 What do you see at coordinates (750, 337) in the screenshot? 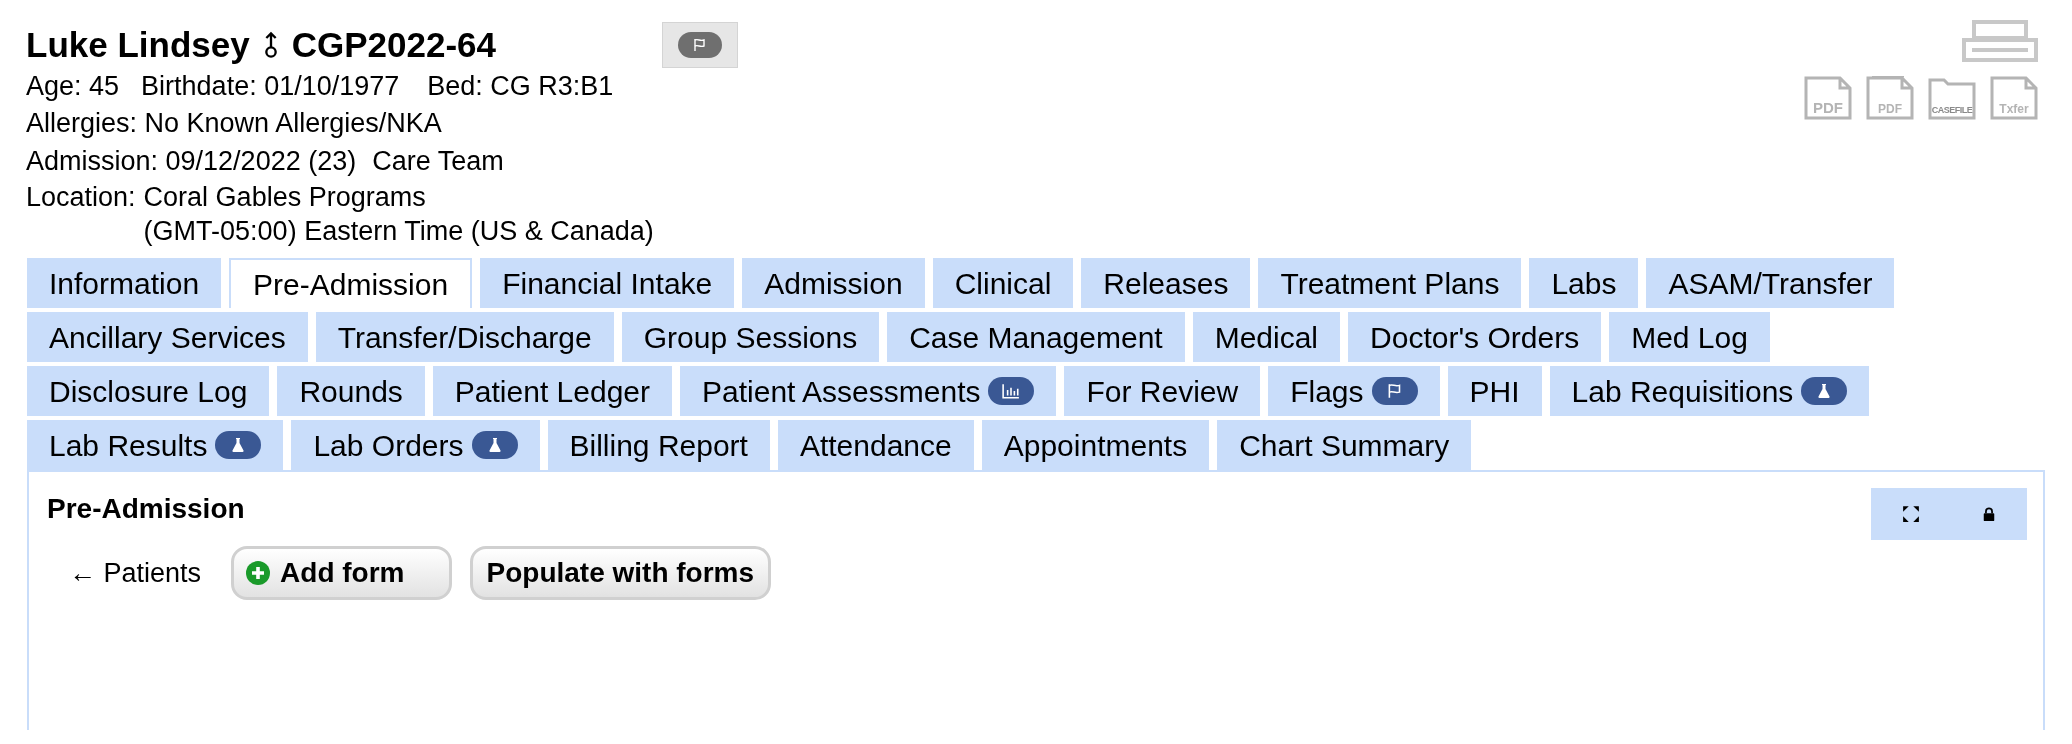
I see `tab: Group Sessions` at bounding box center [750, 337].